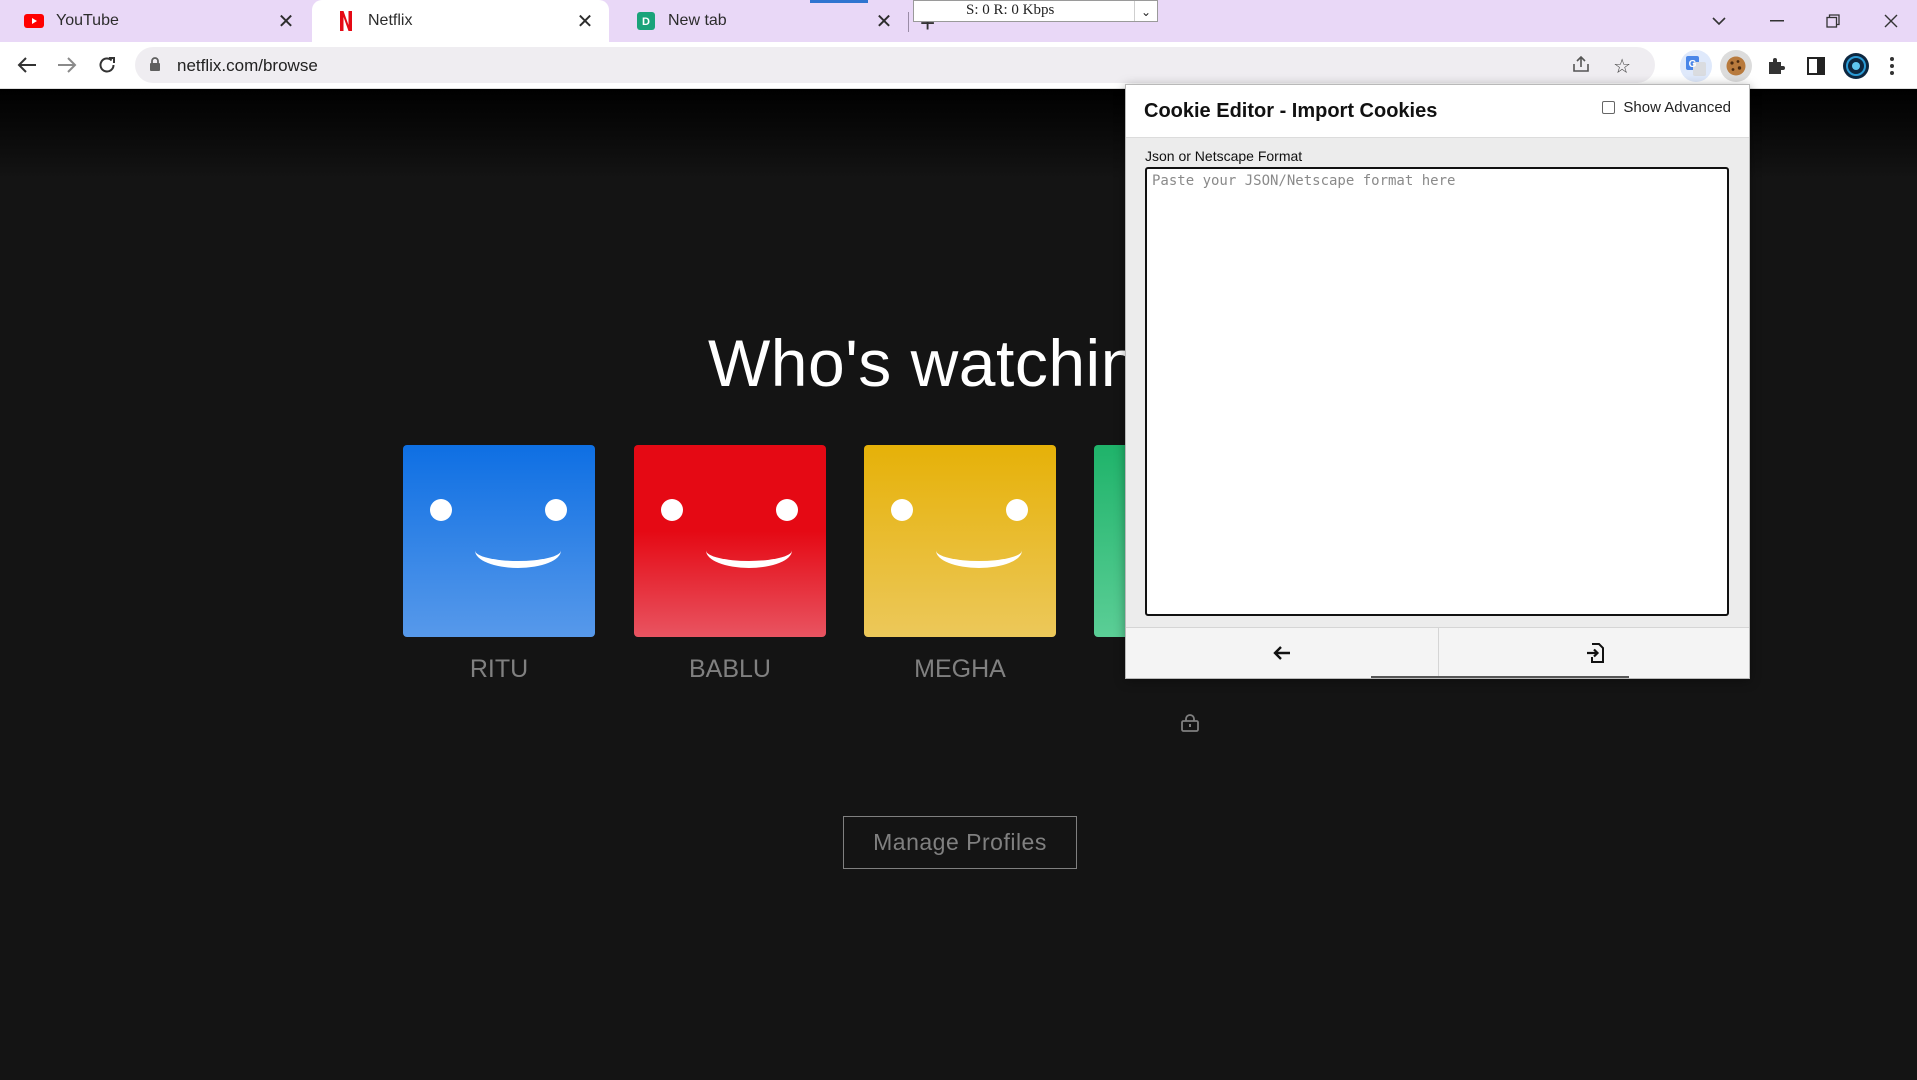 The width and height of the screenshot is (1917, 1080). I want to click on manage-profiles-button: Manage Profiles, so click(960, 842).